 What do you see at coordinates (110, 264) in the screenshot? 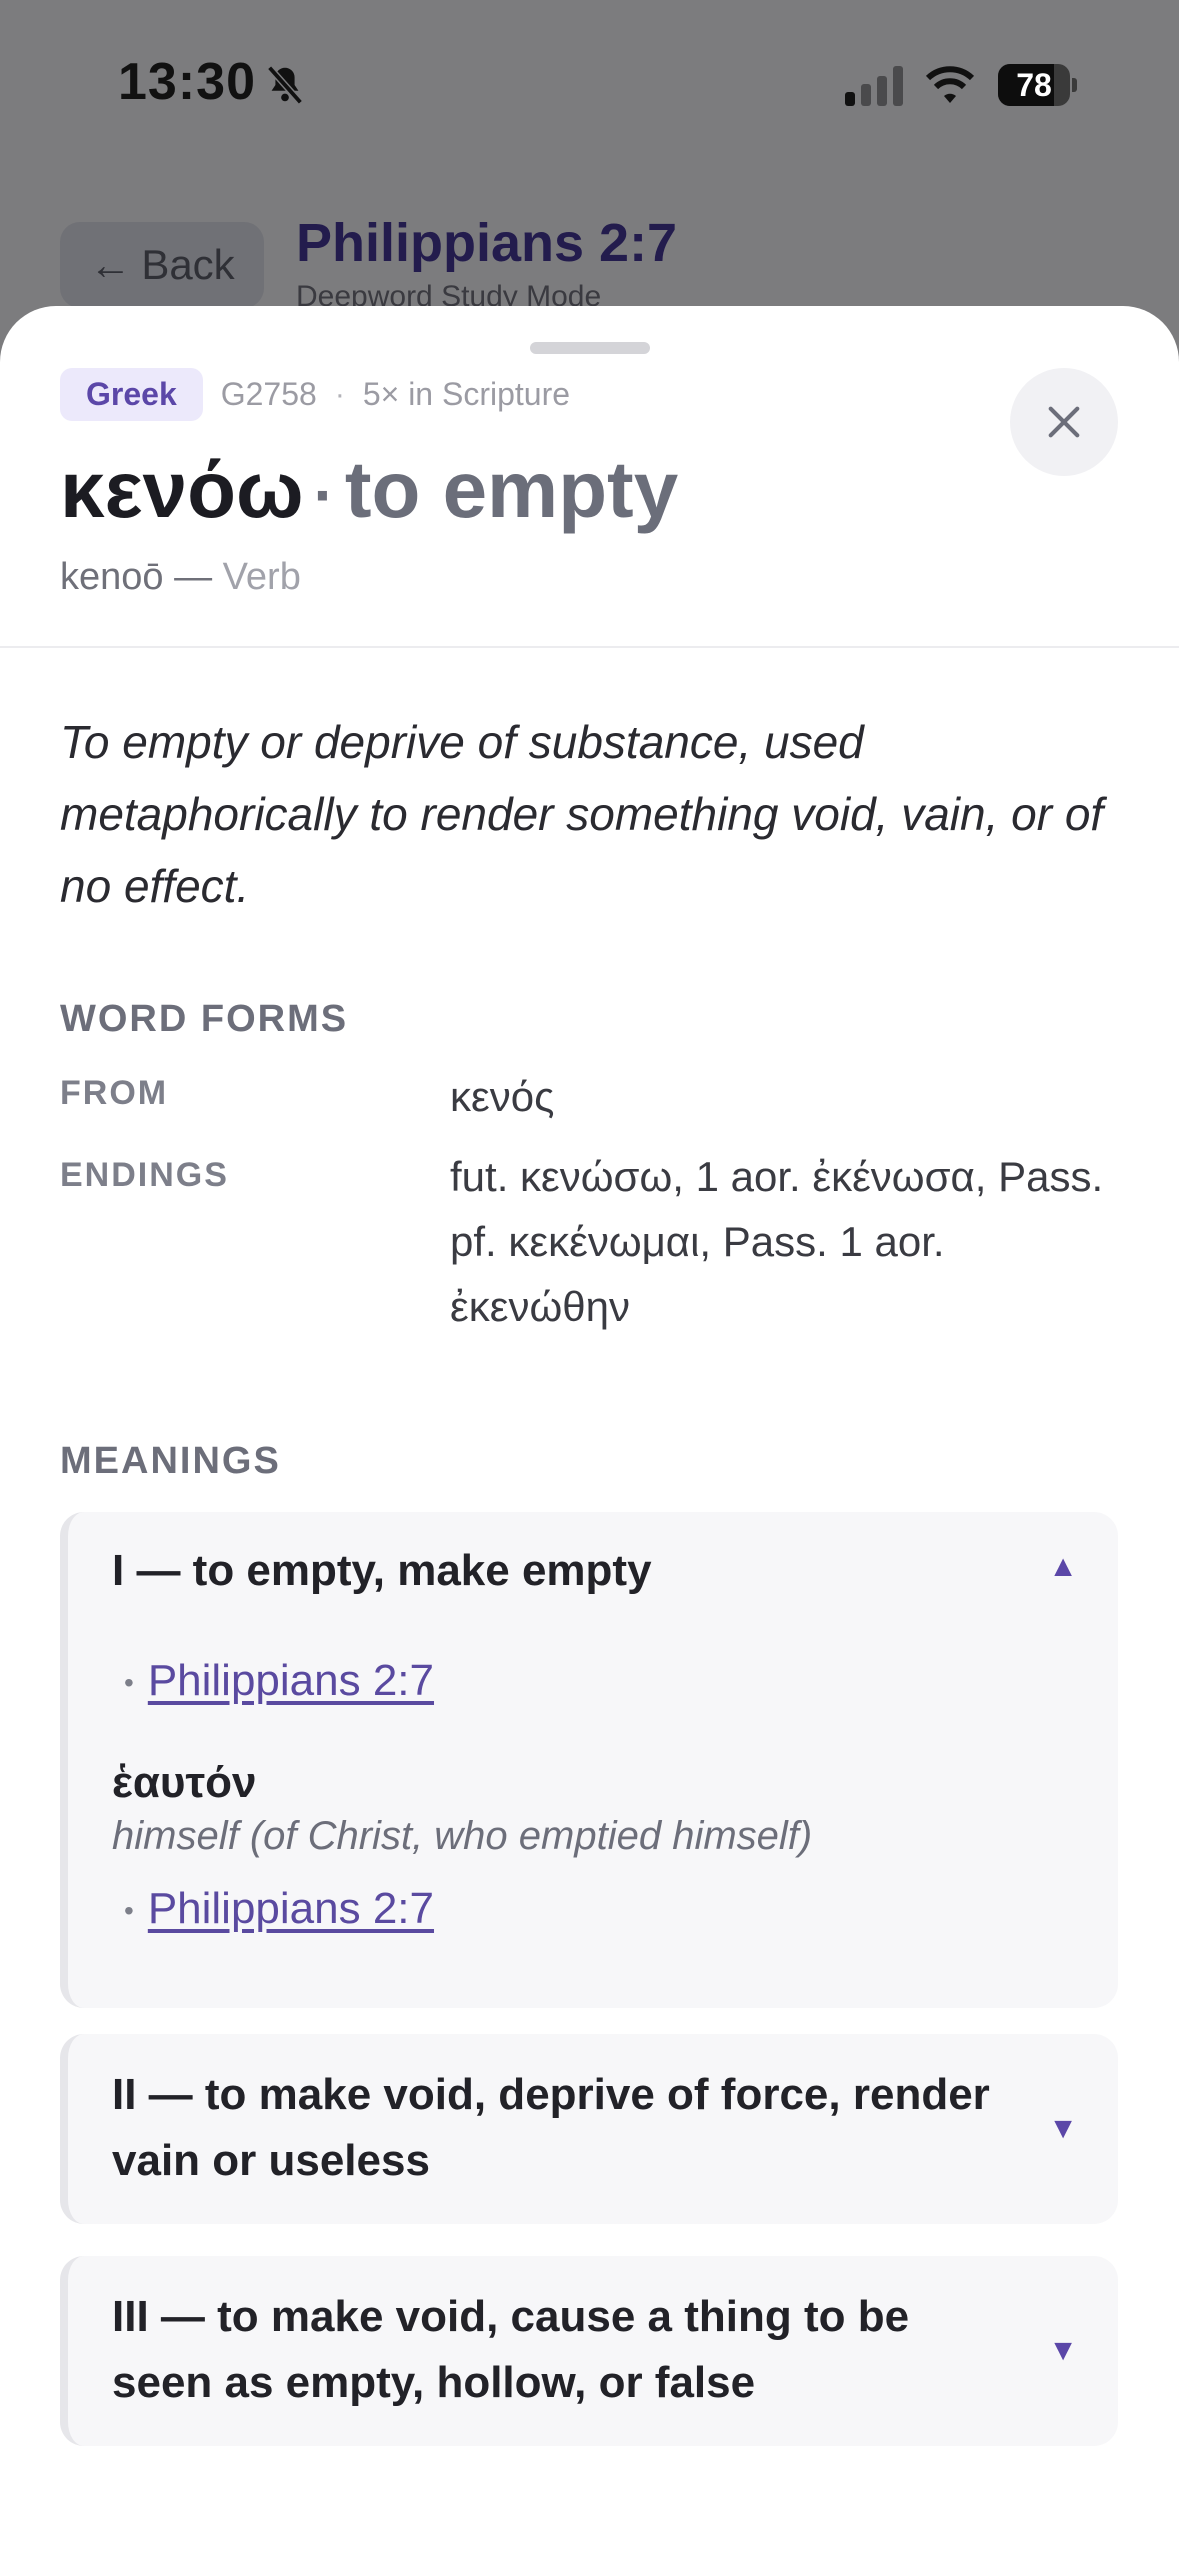
I see `arrow-left-icon: ←` at bounding box center [110, 264].